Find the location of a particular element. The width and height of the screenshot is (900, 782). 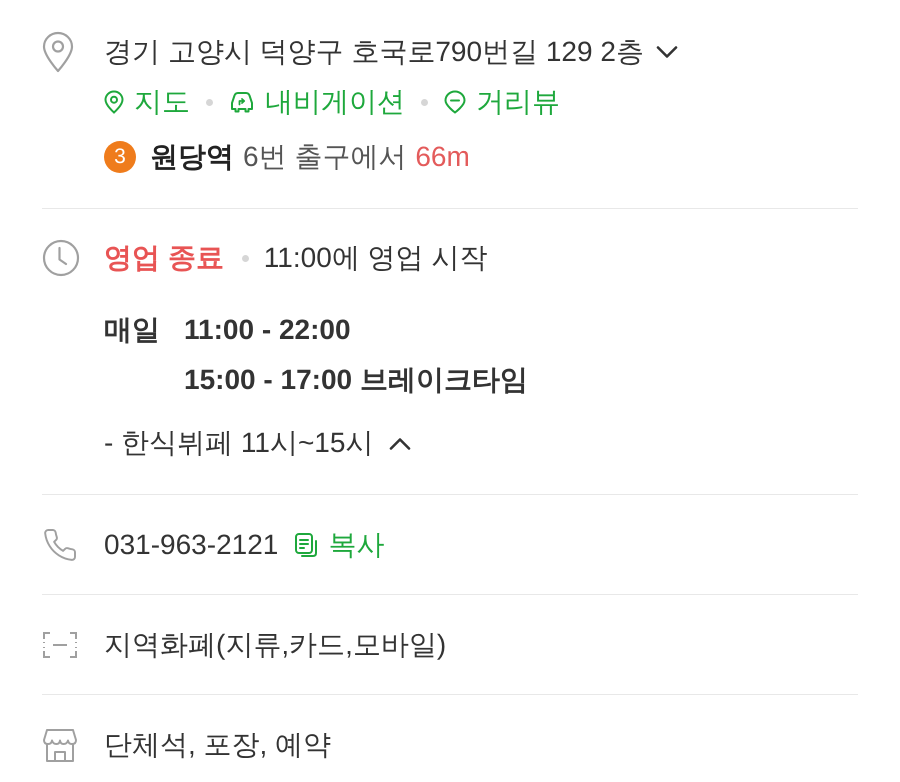

phone-icon is located at coordinates (60, 545).